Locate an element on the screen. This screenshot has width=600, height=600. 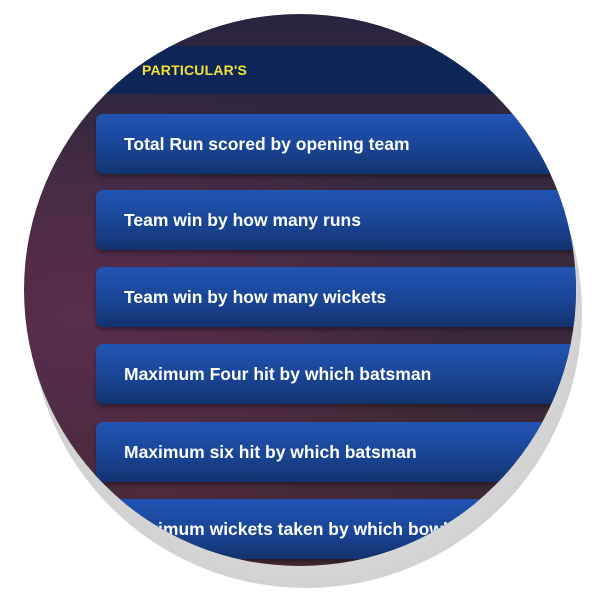
list-item-maximum-four-batsman: Maximum Four hit by which batsman is located at coordinates (336, 374).